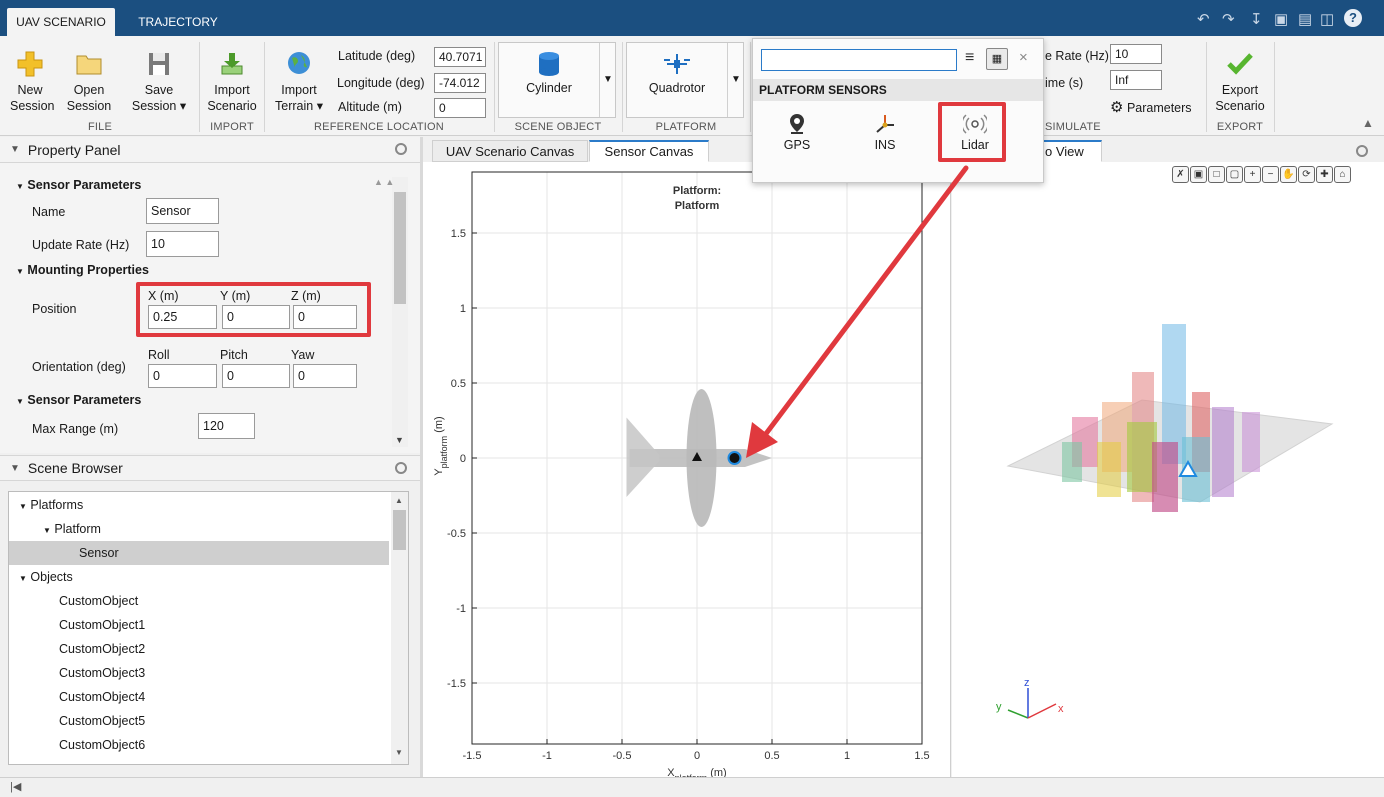 The width and height of the screenshot is (1384, 797). I want to click on sensor-search-input, so click(859, 60).